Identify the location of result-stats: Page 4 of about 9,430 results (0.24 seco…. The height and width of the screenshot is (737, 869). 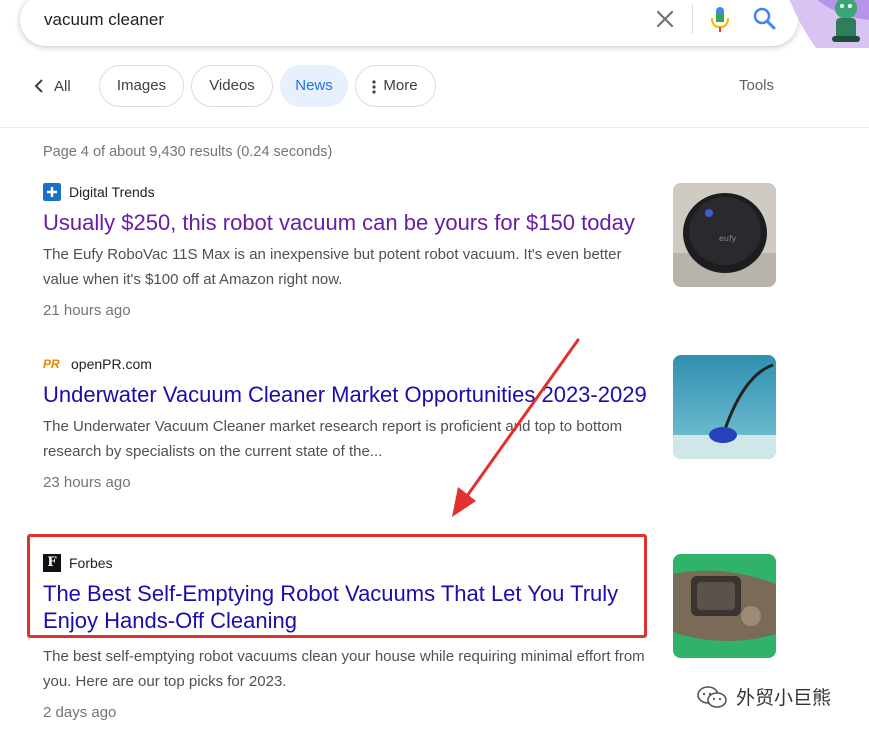
(188, 152).